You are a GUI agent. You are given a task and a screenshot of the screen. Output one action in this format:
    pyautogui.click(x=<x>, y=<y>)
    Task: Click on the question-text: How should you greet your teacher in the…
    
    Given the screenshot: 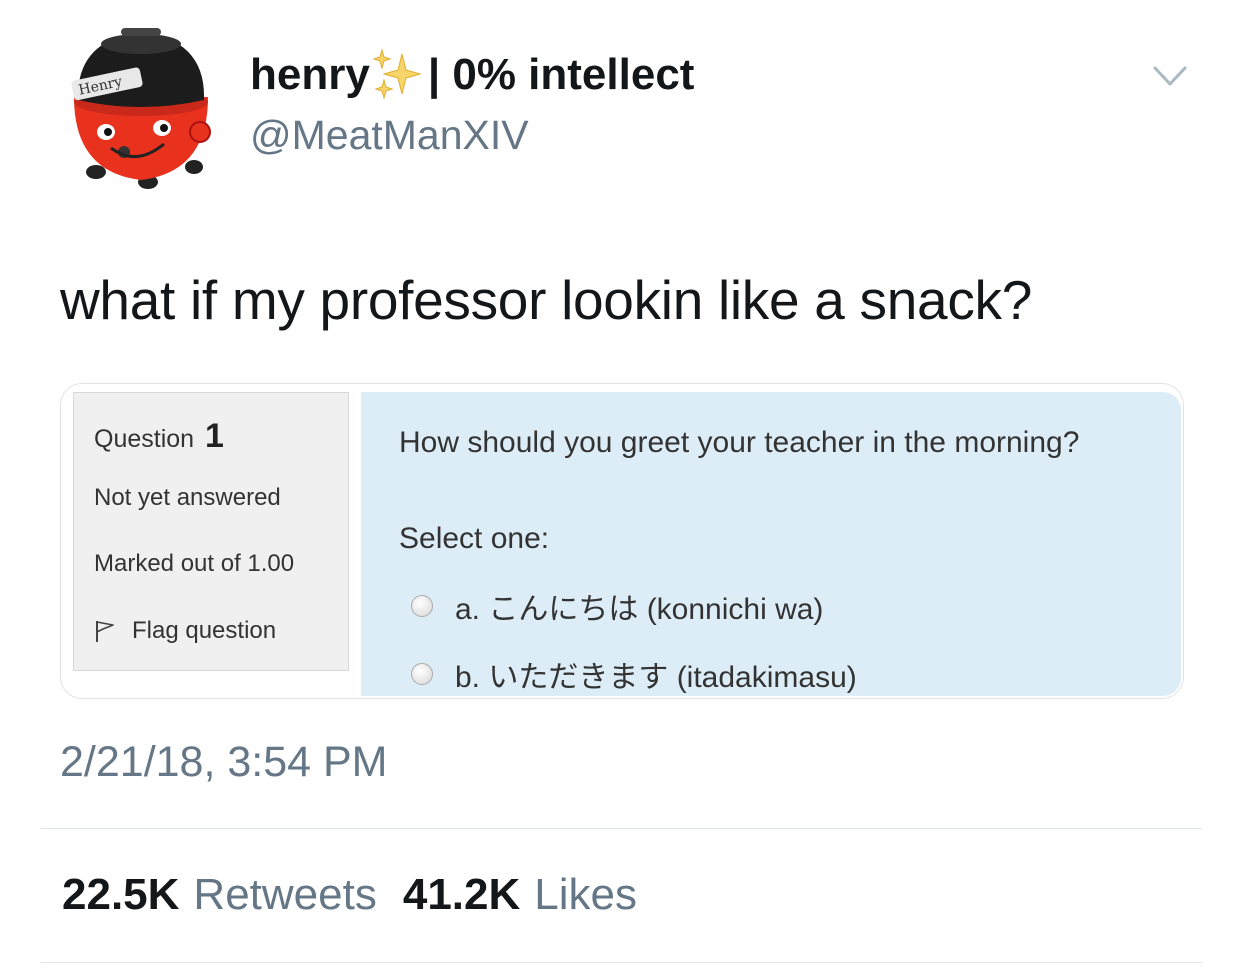 What is the action you would take?
    pyautogui.click(x=739, y=442)
    